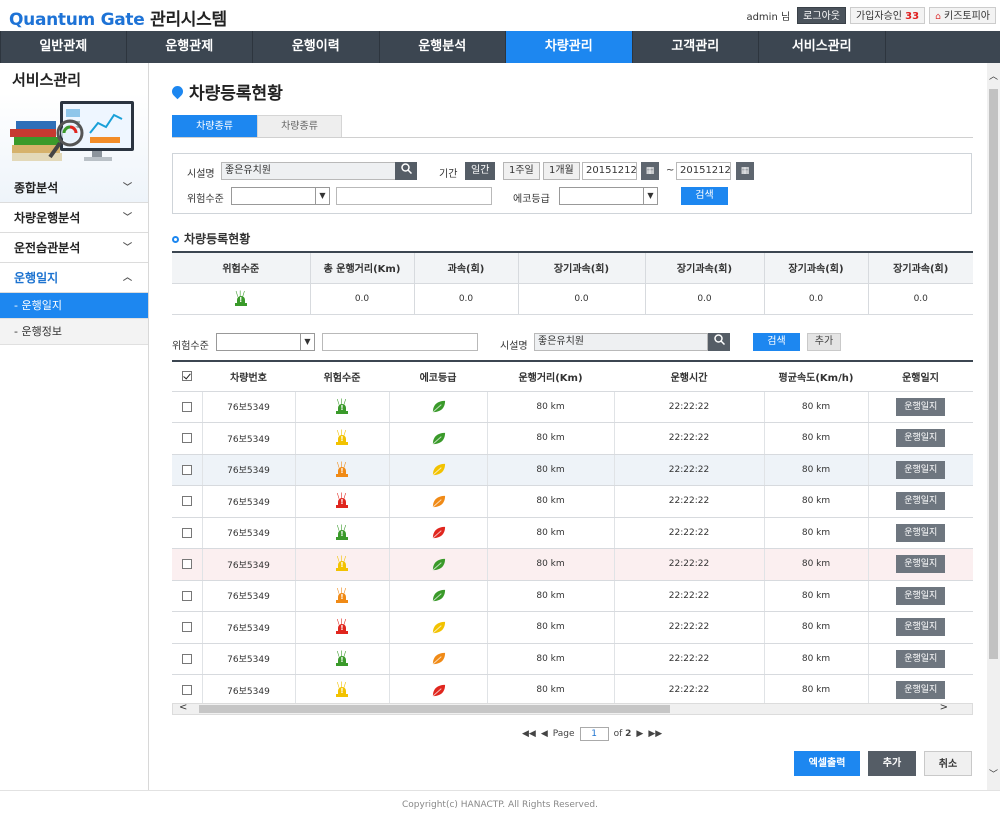 The width and height of the screenshot is (1000, 819). Describe the element at coordinates (187, 375) in the screenshot. I see `select-all-checkbox` at that location.